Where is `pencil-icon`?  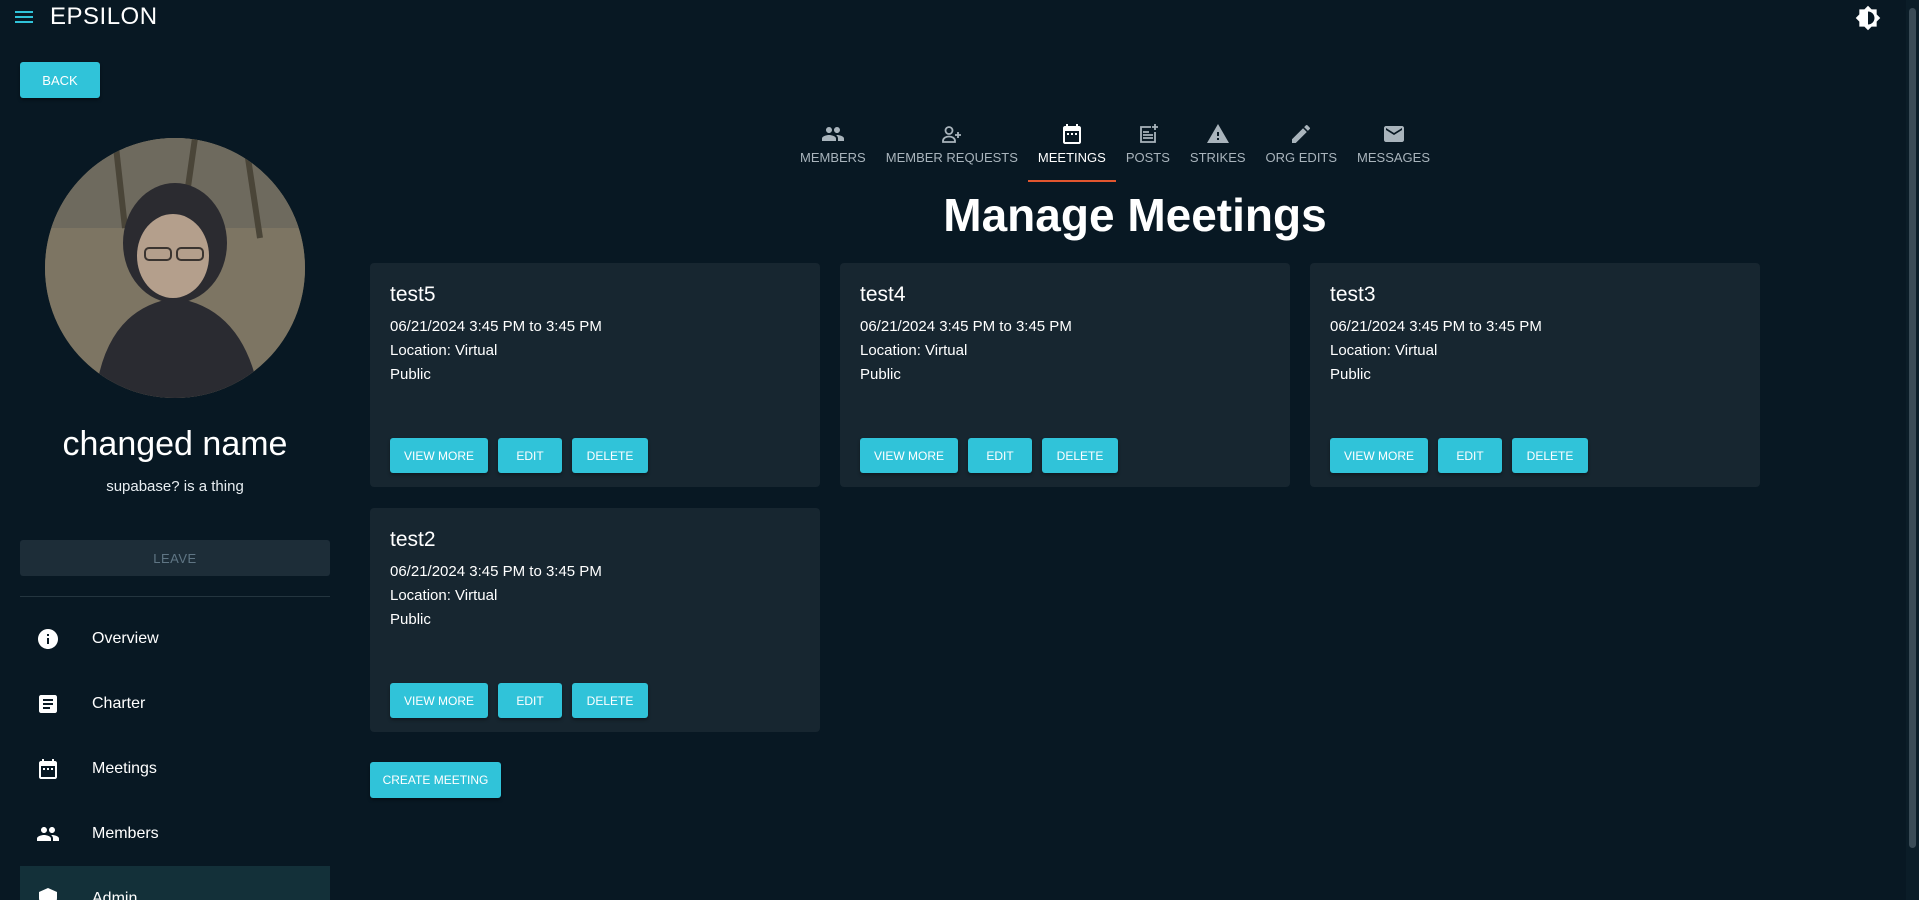
pencil-icon is located at coordinates (1301, 133).